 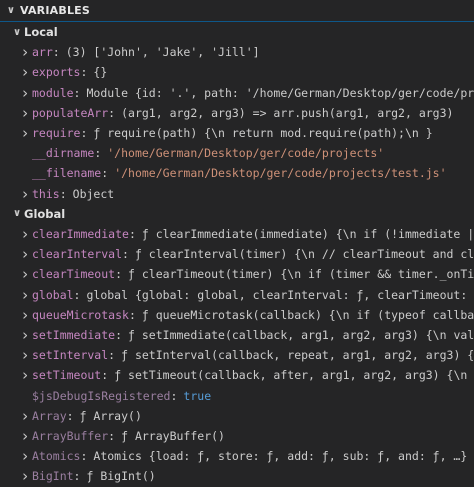 I want to click on scope-global: ∨ Global, so click(x=237, y=214).